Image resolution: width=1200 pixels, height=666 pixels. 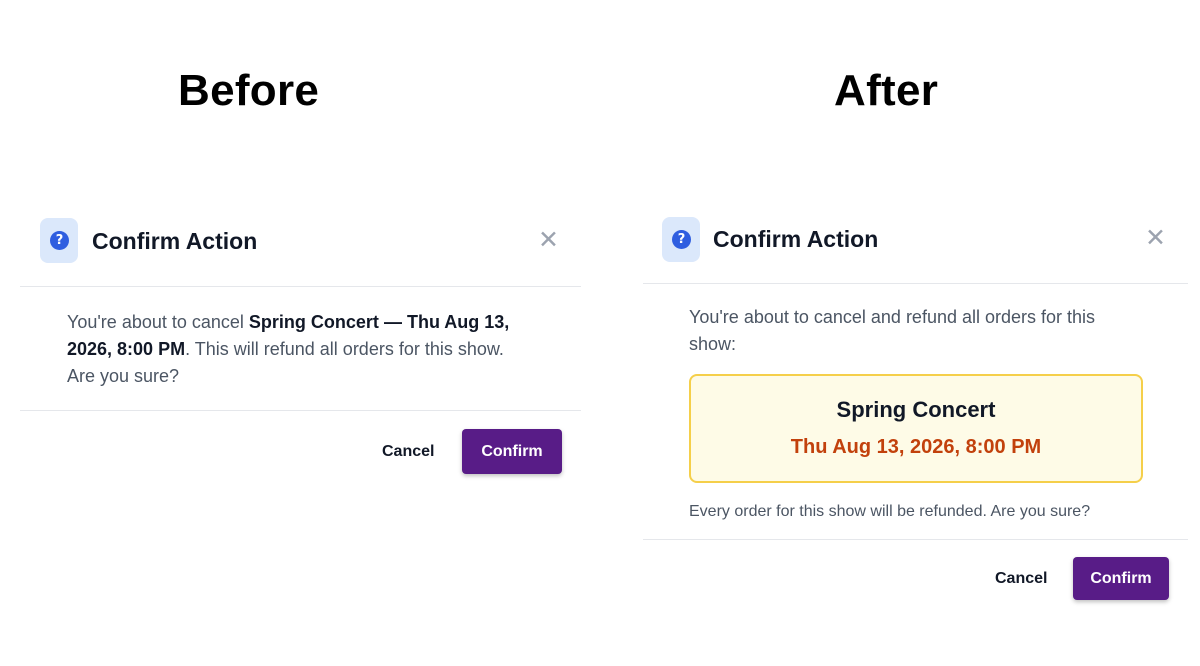 I want to click on before-heading: Before, so click(x=249, y=90).